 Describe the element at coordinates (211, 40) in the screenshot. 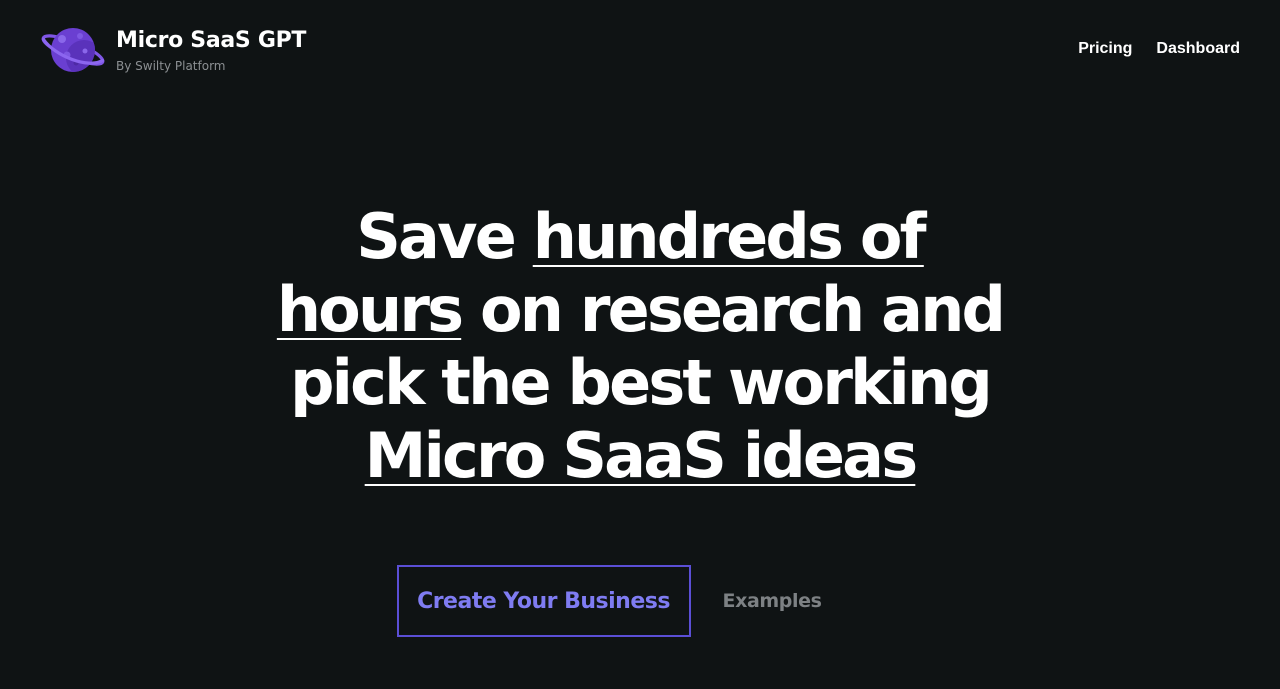

I see `brand-title: Micro SaaS GPT` at that location.